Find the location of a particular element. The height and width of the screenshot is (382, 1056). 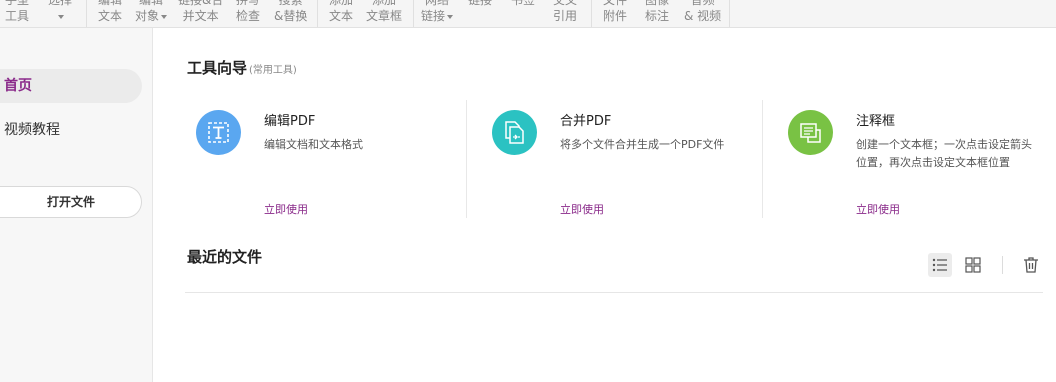

grid-view-button is located at coordinates (973, 265).